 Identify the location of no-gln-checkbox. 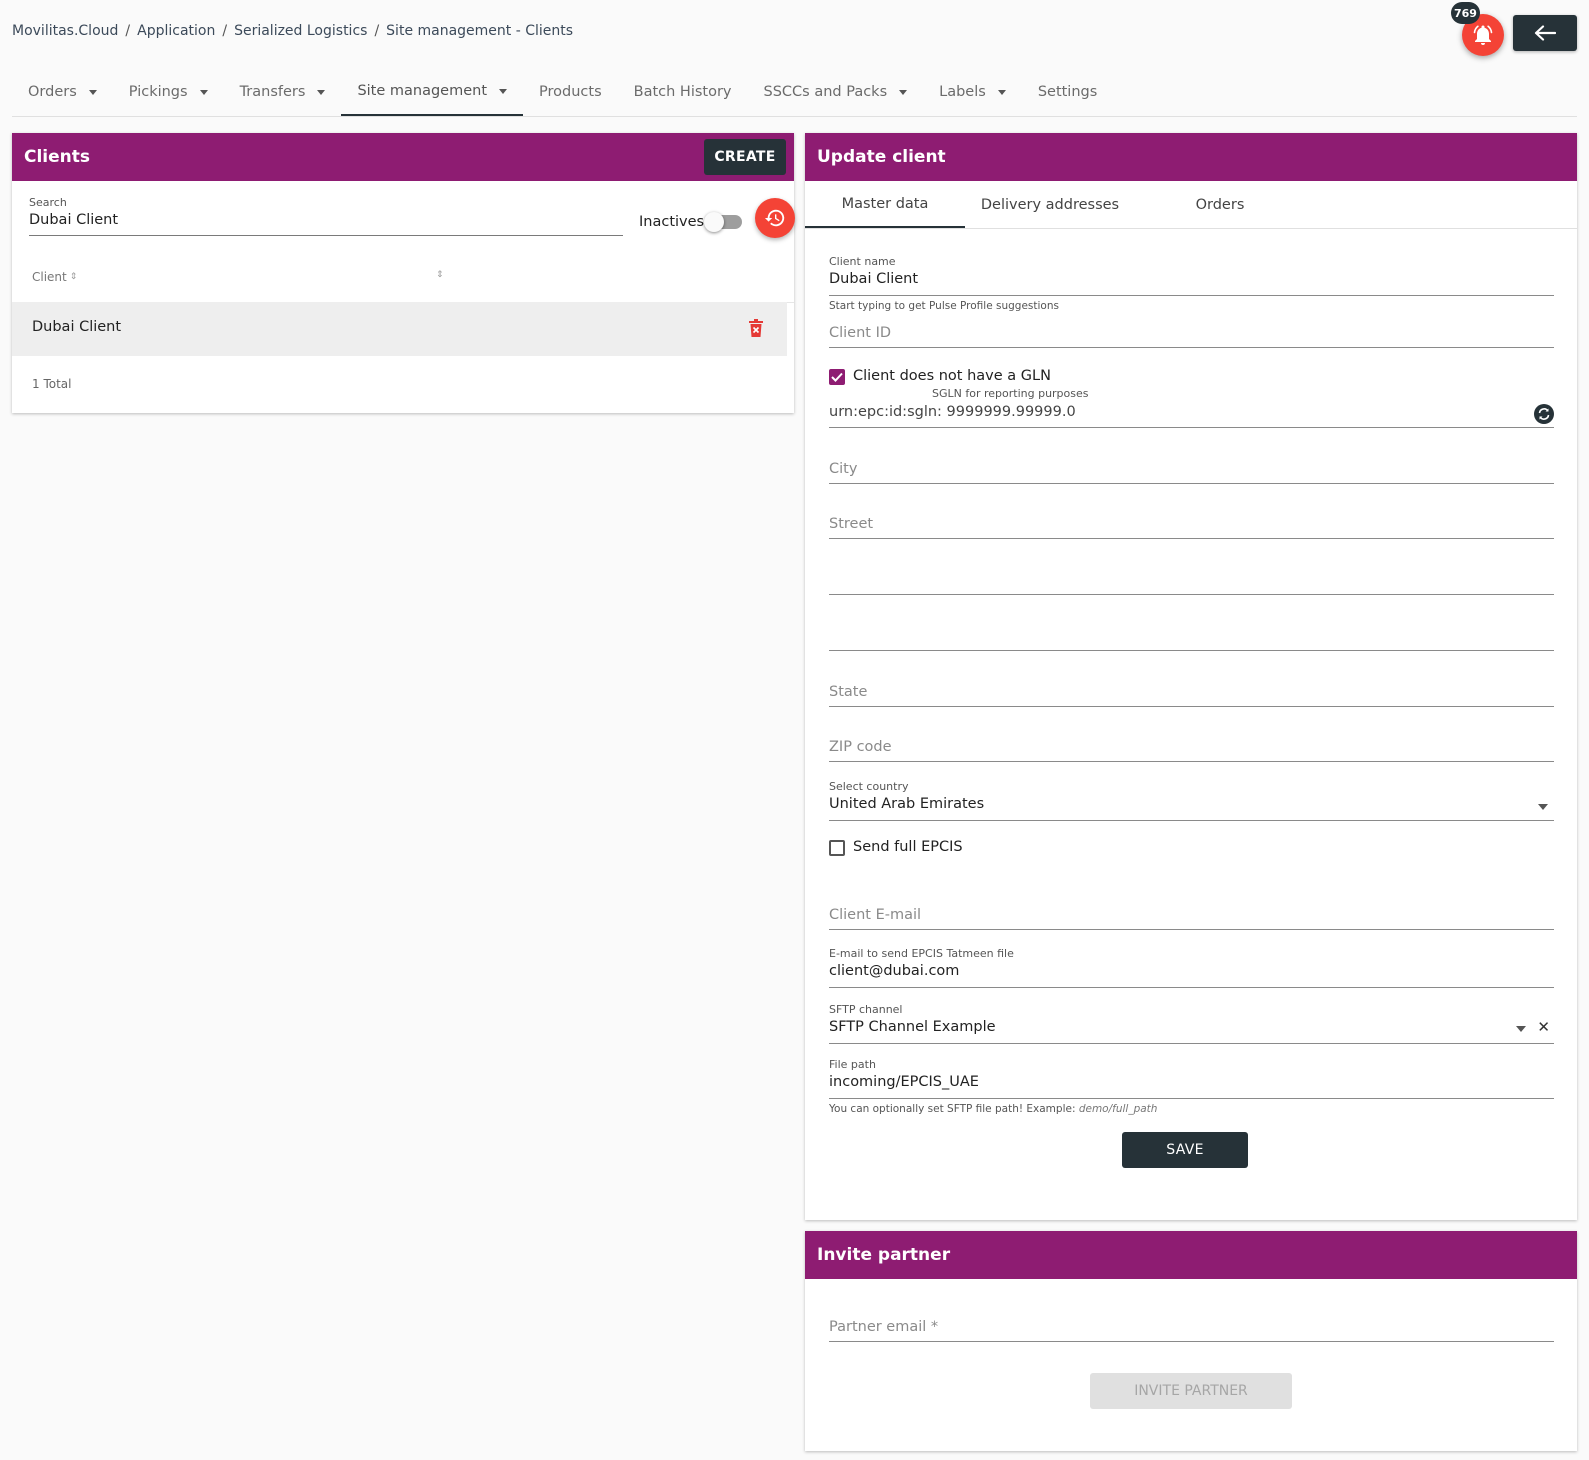
(837, 377).